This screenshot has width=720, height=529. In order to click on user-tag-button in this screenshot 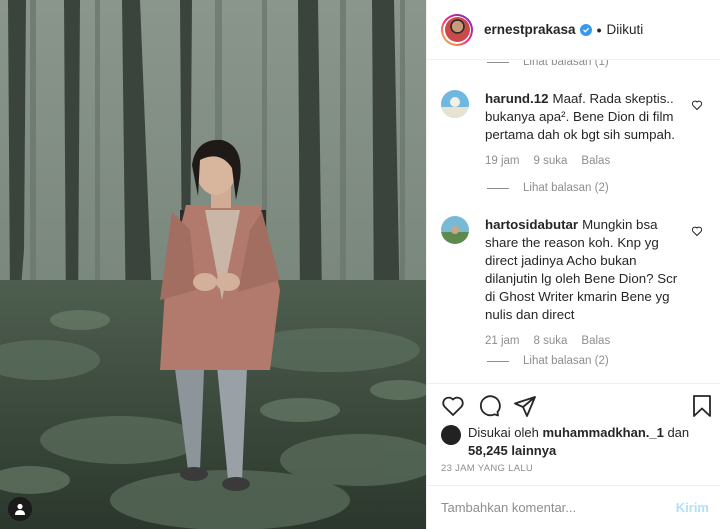, I will do `click(20, 509)`.